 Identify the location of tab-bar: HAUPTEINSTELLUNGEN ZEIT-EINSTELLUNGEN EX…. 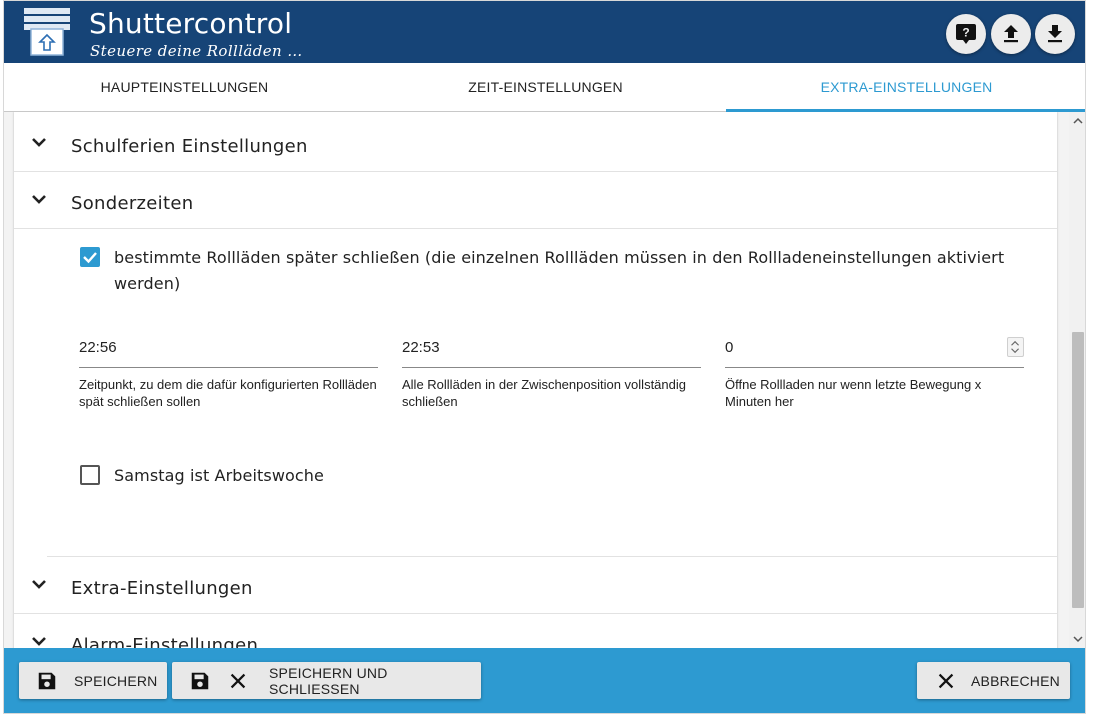
(544, 87).